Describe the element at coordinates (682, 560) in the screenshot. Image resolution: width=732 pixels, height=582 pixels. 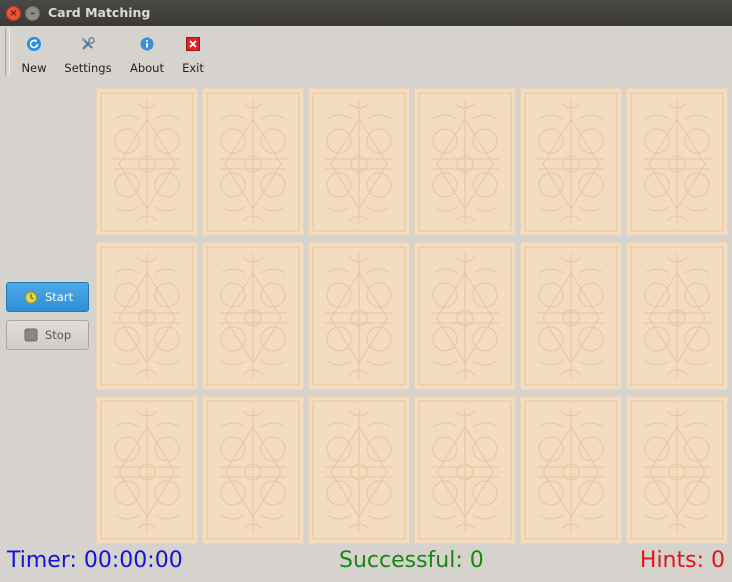
I see `hints-count: Hints: 0` at that location.